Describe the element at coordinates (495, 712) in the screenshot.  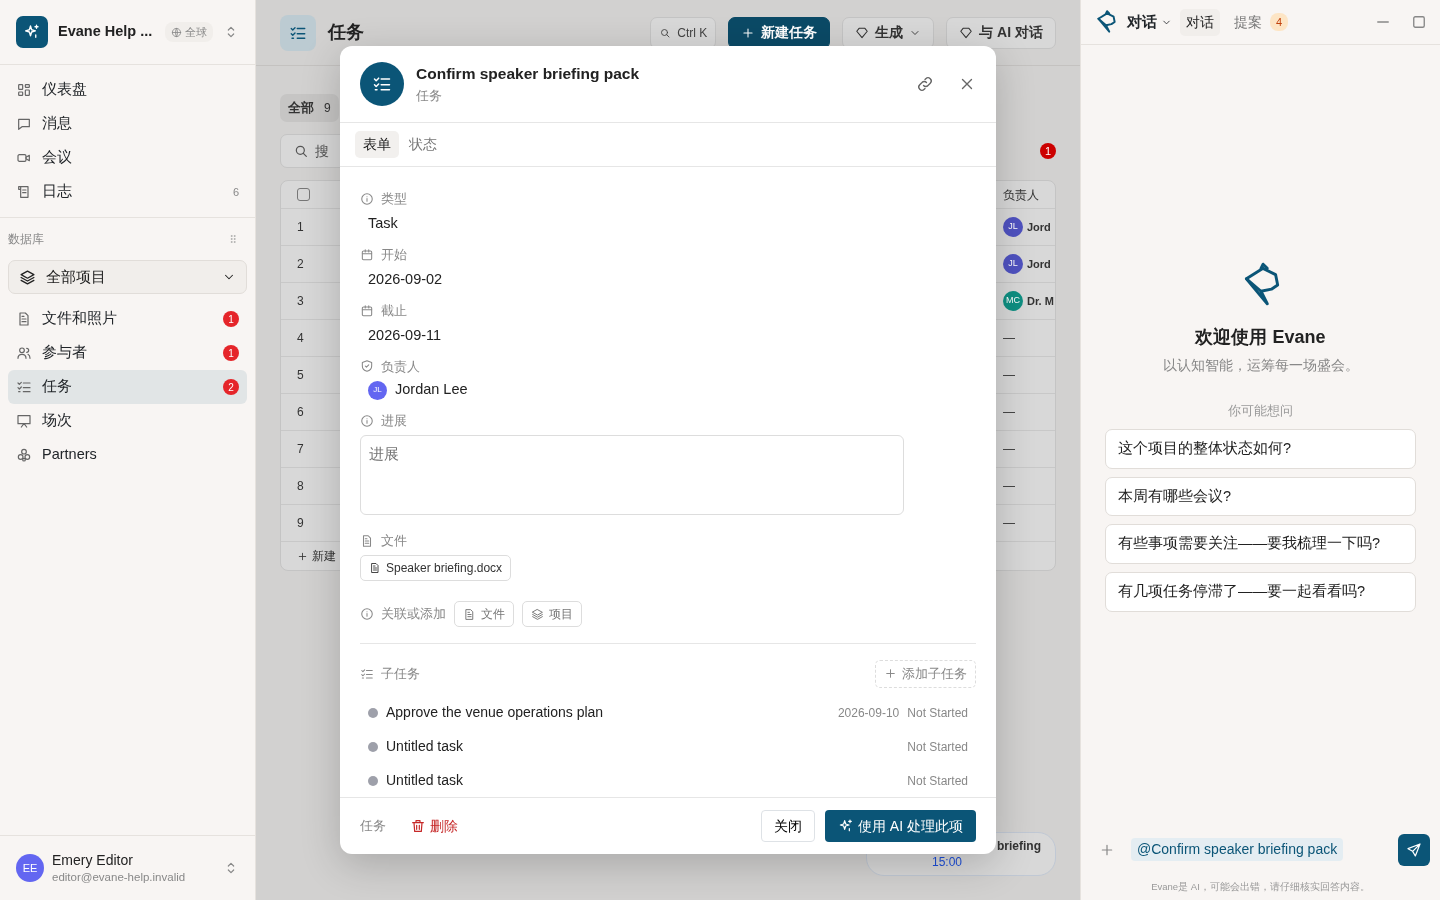
I see `subtask-title: Approve the venue operations plan` at that location.